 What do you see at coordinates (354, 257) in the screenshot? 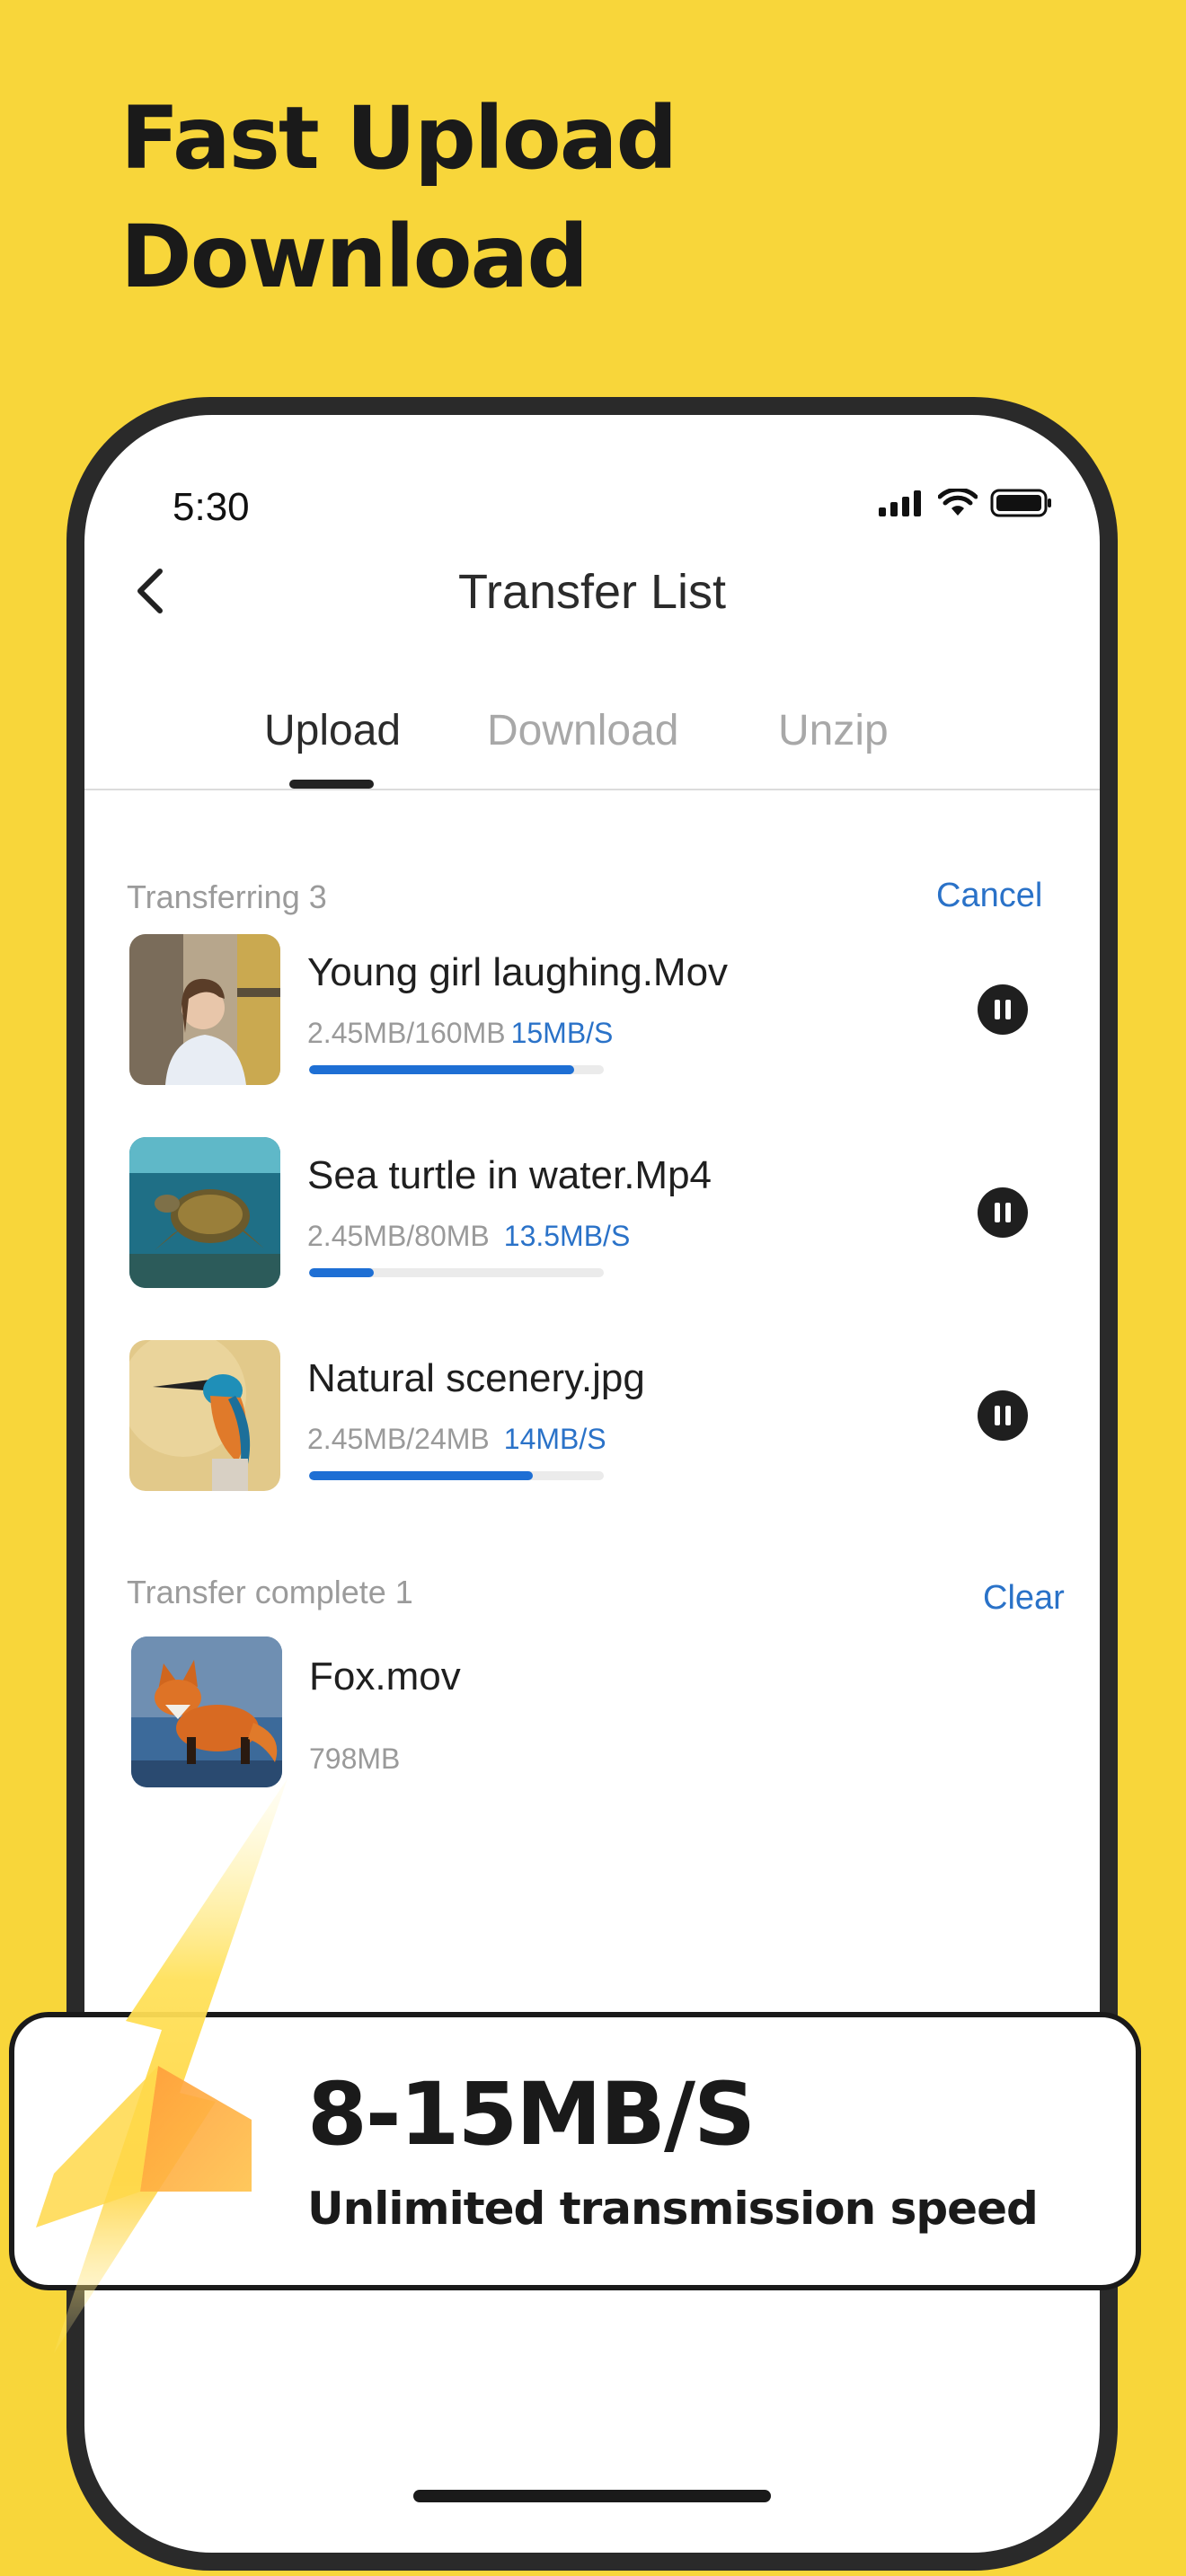
I see `headline-line-2: Download` at bounding box center [354, 257].